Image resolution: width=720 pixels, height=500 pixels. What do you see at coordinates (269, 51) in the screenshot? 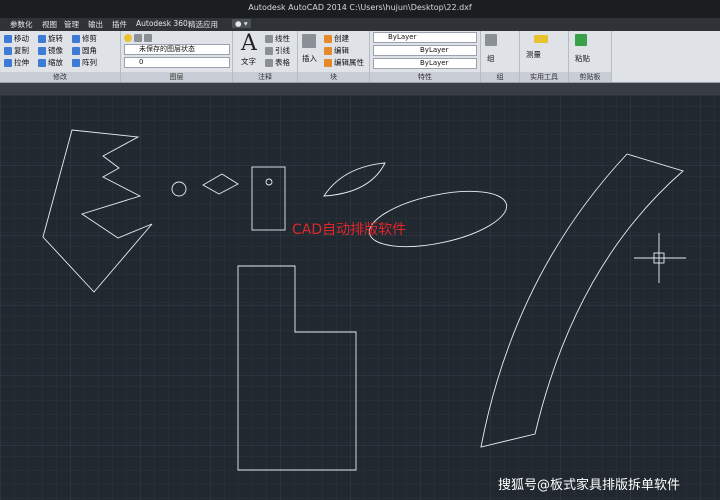
I see `leader-icon` at bounding box center [269, 51].